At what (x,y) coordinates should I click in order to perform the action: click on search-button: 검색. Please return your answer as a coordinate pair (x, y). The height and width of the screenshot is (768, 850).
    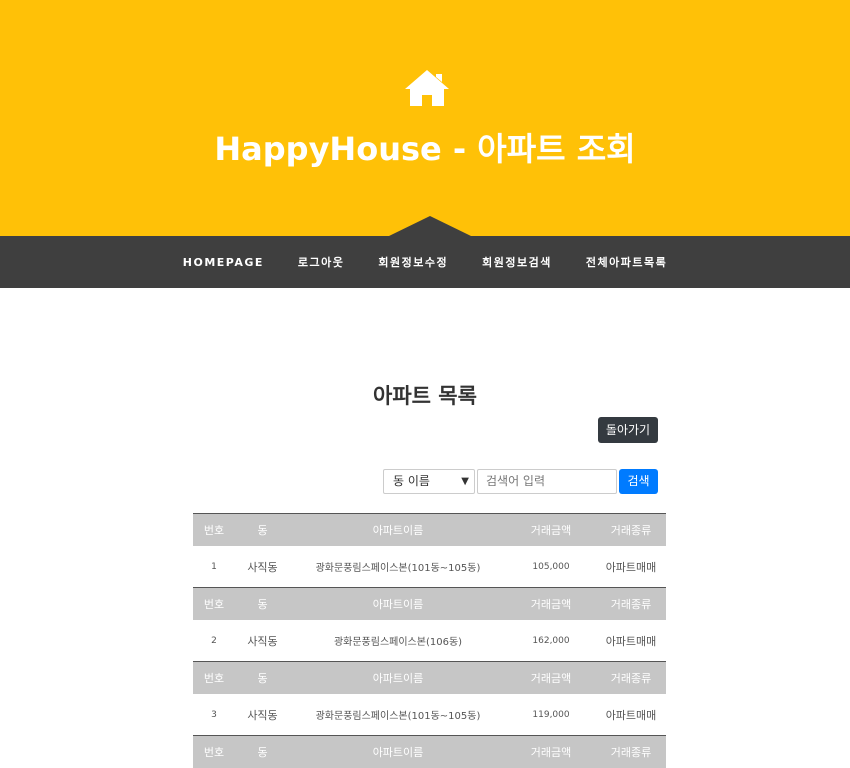
    Looking at the image, I should click on (638, 481).